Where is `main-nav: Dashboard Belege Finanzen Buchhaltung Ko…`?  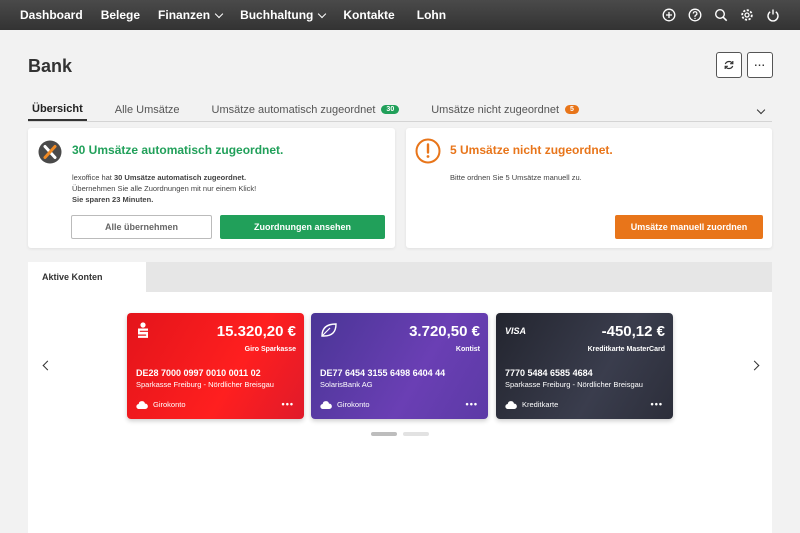 main-nav: Dashboard Belege Finanzen Buchhaltung Ko… is located at coordinates (233, 15).